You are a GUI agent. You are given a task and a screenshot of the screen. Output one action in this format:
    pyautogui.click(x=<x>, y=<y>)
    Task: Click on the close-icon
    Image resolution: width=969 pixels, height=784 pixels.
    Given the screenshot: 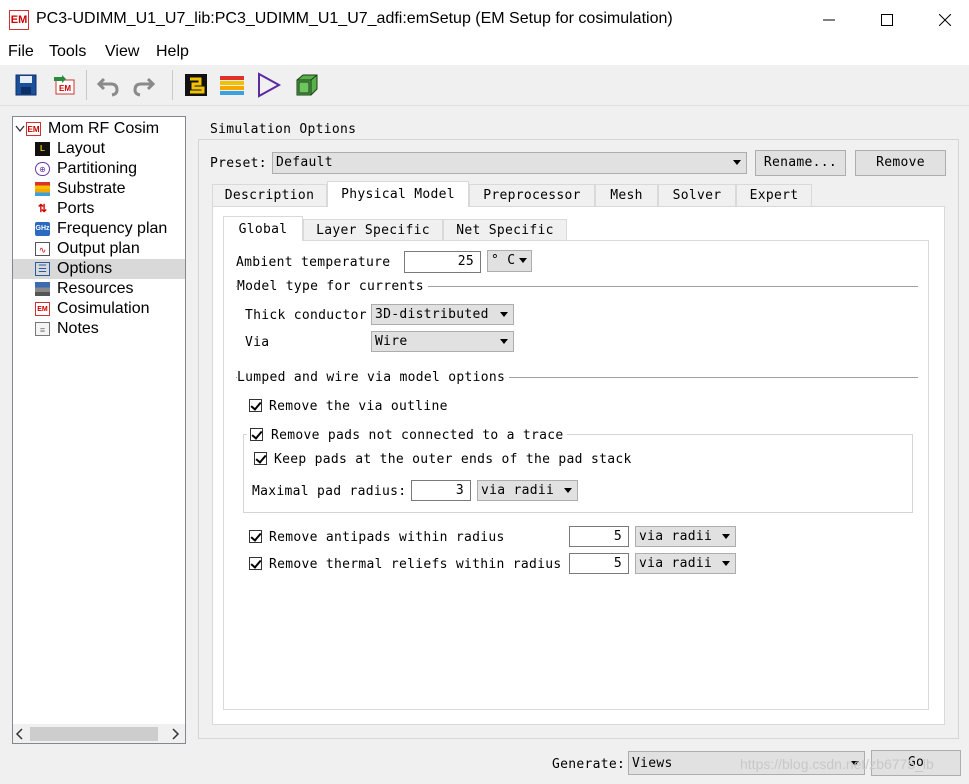 What is the action you would take?
    pyautogui.click(x=945, y=20)
    